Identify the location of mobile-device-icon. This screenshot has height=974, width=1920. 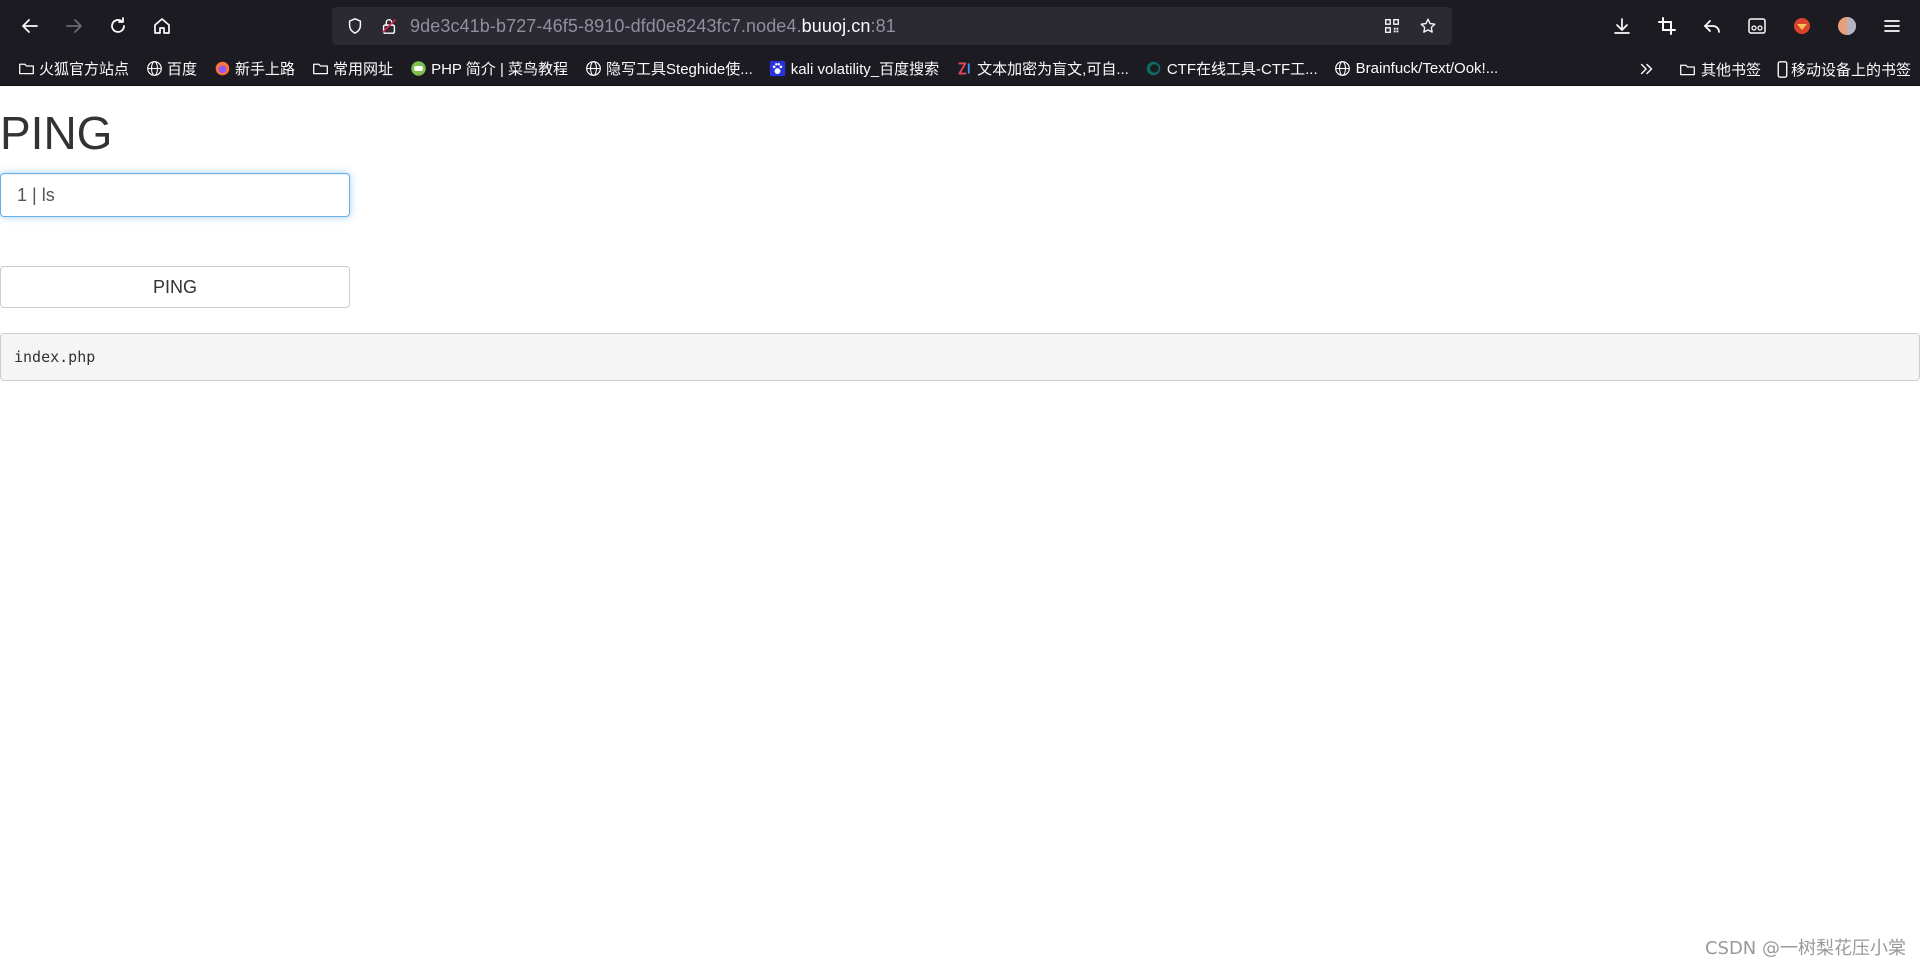
(1783, 69).